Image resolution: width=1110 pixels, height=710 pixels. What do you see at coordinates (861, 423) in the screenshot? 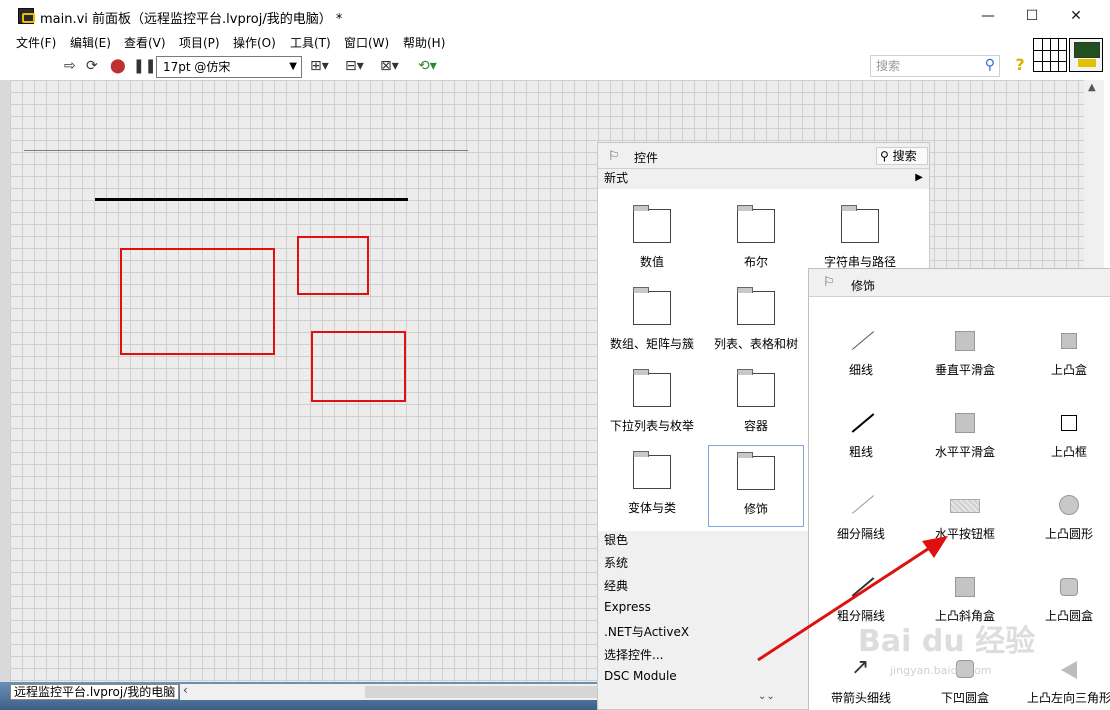
I see `thick-line-icon` at bounding box center [861, 423].